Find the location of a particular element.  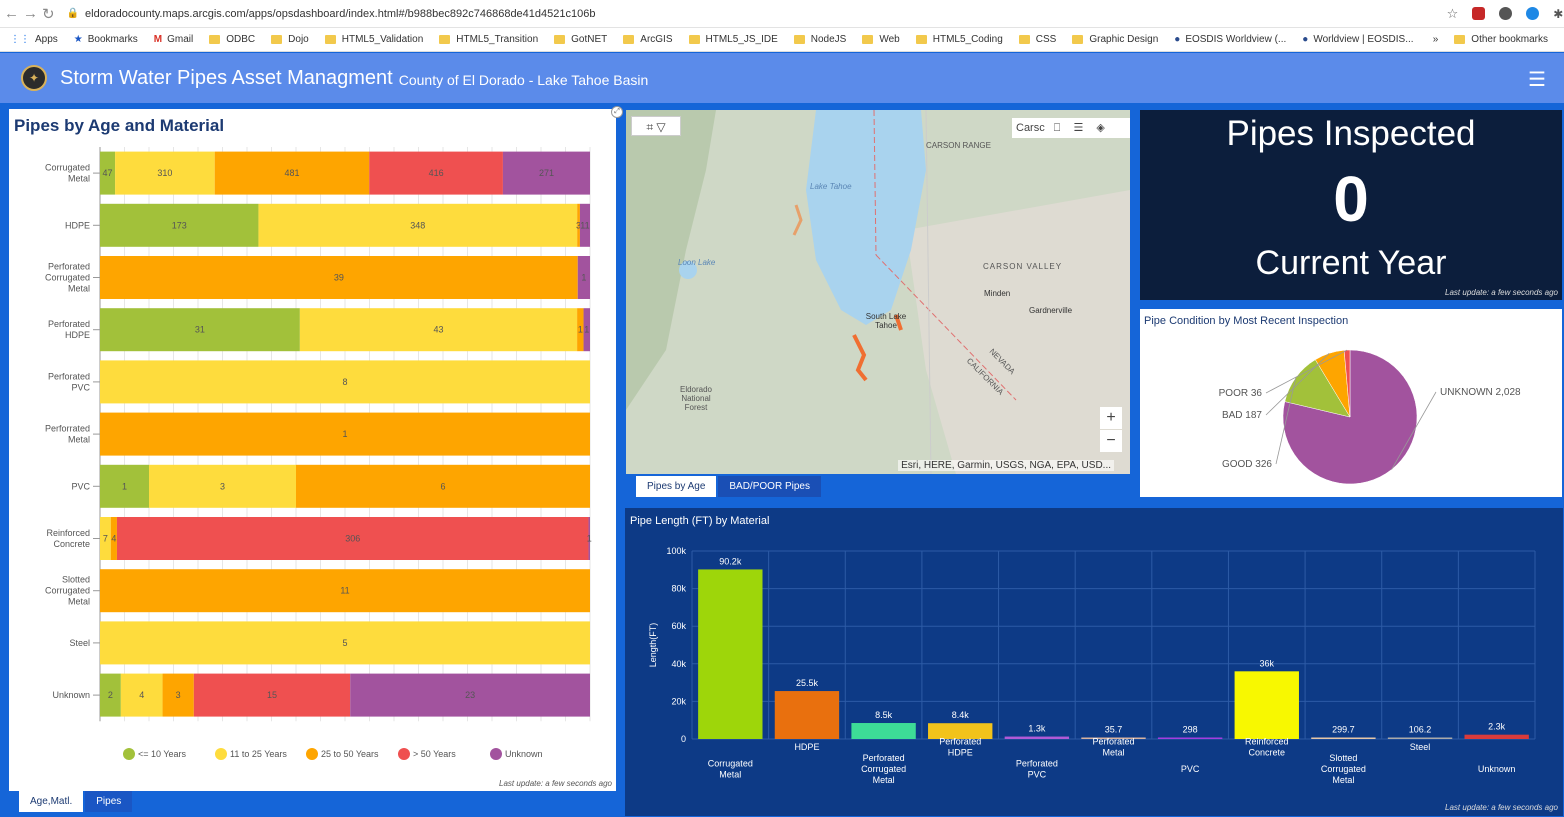

legend-label: <= 10 Years is located at coordinates (162, 754).